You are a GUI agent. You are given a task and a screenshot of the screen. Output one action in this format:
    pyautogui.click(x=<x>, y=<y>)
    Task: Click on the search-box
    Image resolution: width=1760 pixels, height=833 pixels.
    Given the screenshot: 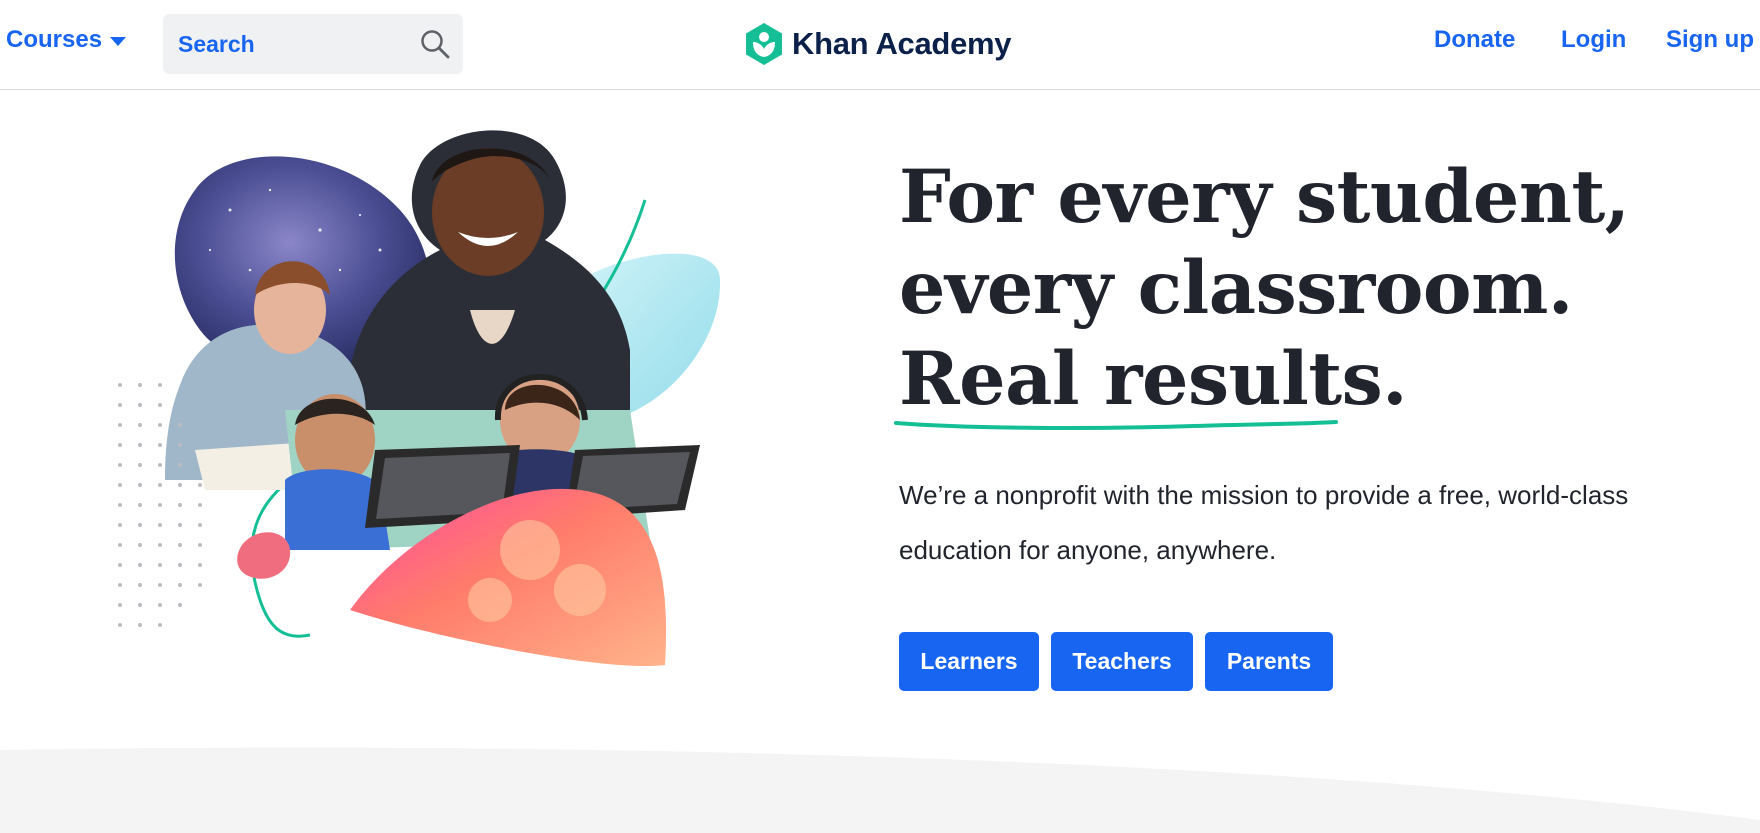 What is the action you would take?
    pyautogui.click(x=313, y=44)
    